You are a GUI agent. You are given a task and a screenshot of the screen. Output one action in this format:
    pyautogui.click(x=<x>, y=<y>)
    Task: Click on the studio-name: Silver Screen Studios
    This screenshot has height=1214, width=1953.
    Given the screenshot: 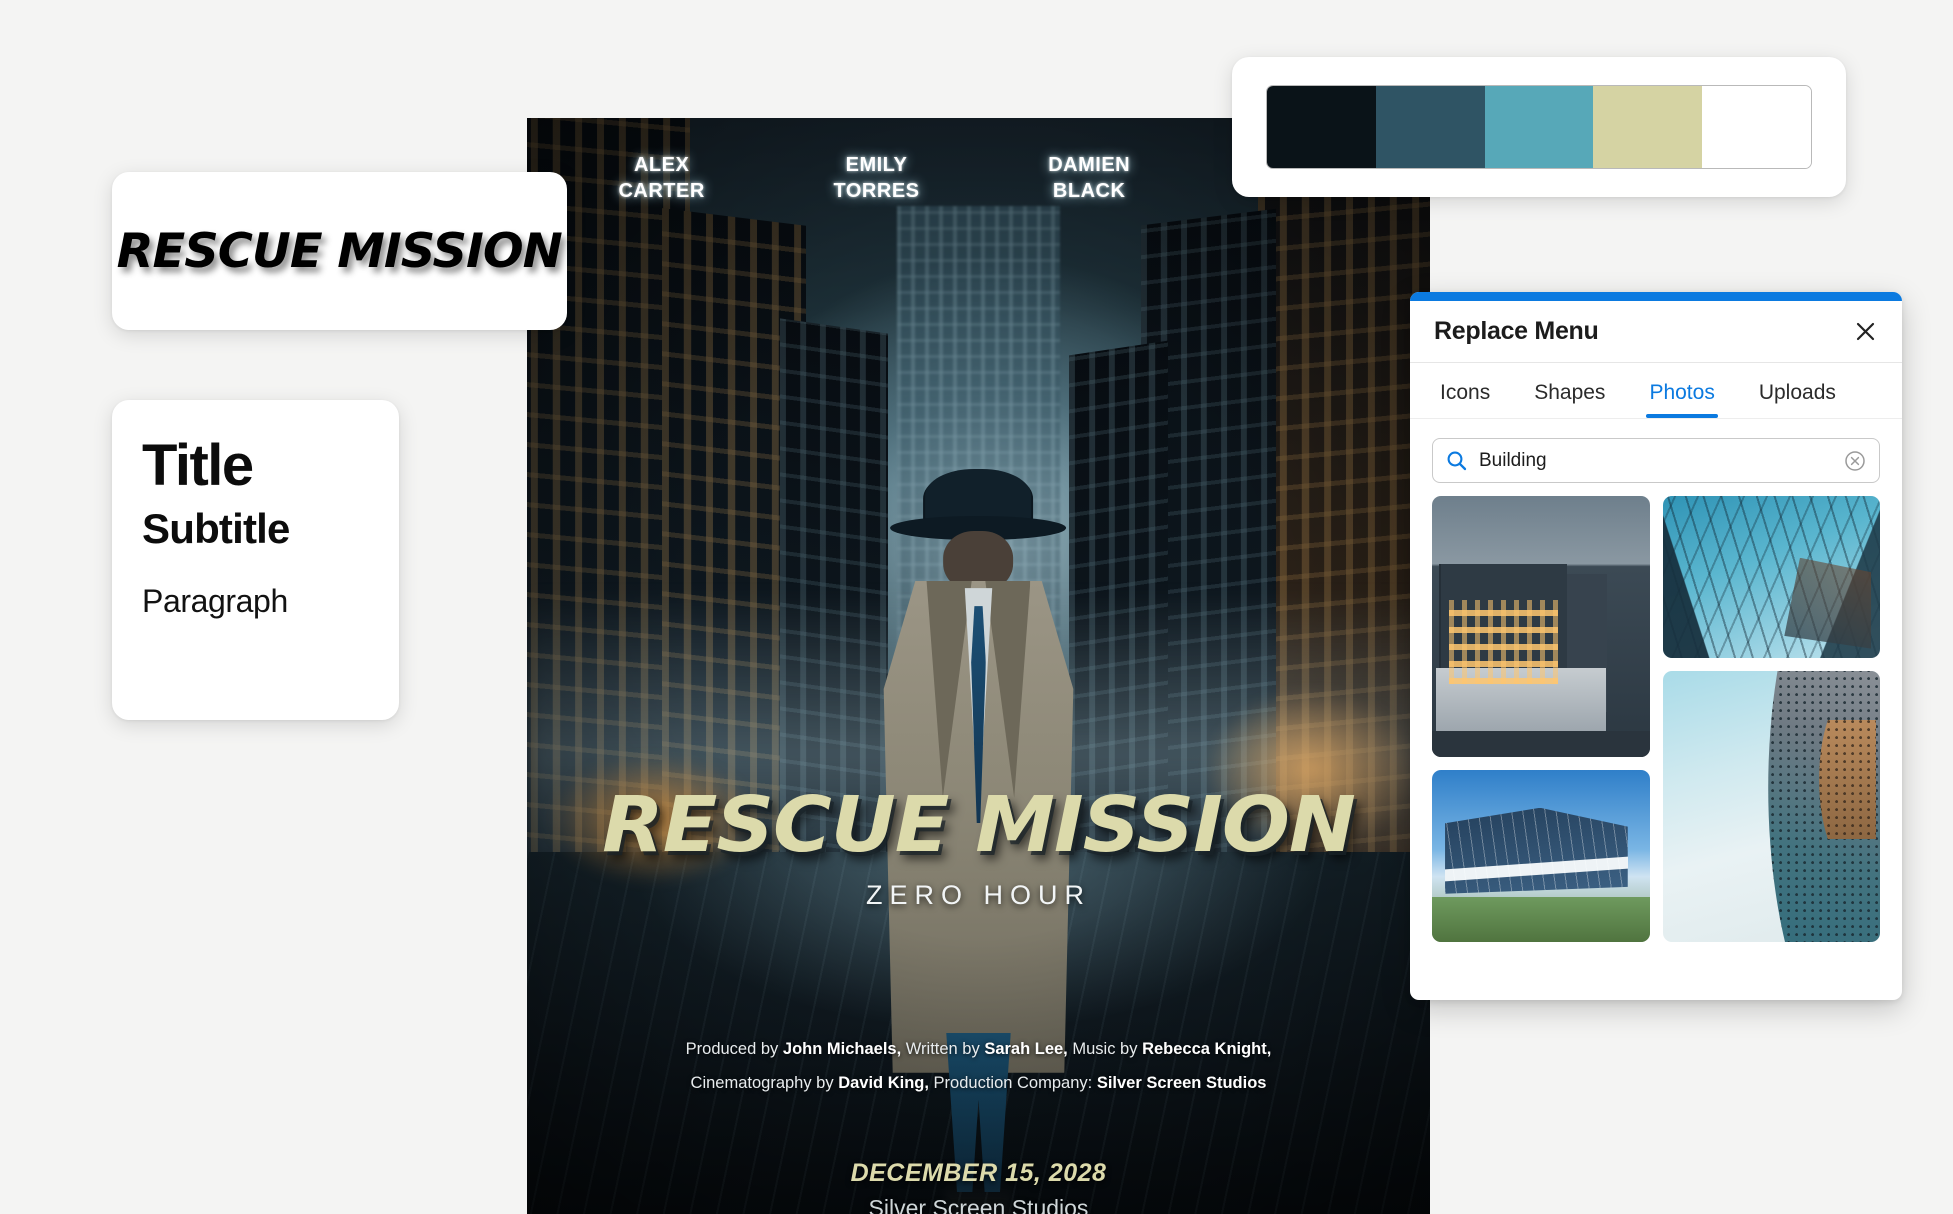 What is the action you would take?
    pyautogui.click(x=978, y=1204)
    